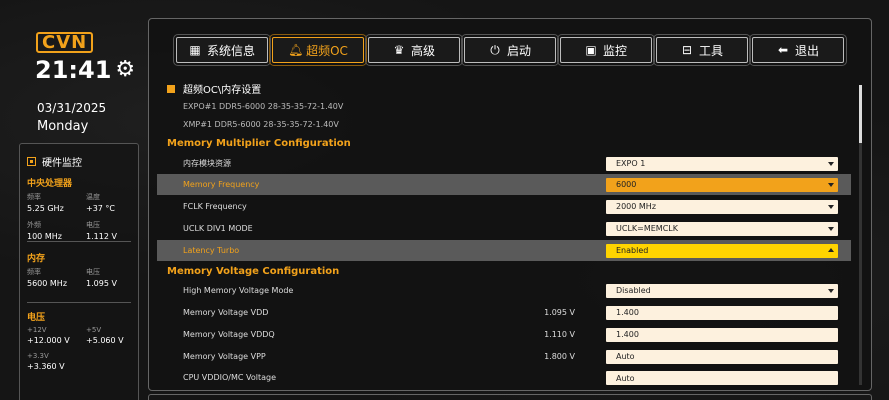  I want to click on memory-heading: 内存, so click(36, 259).